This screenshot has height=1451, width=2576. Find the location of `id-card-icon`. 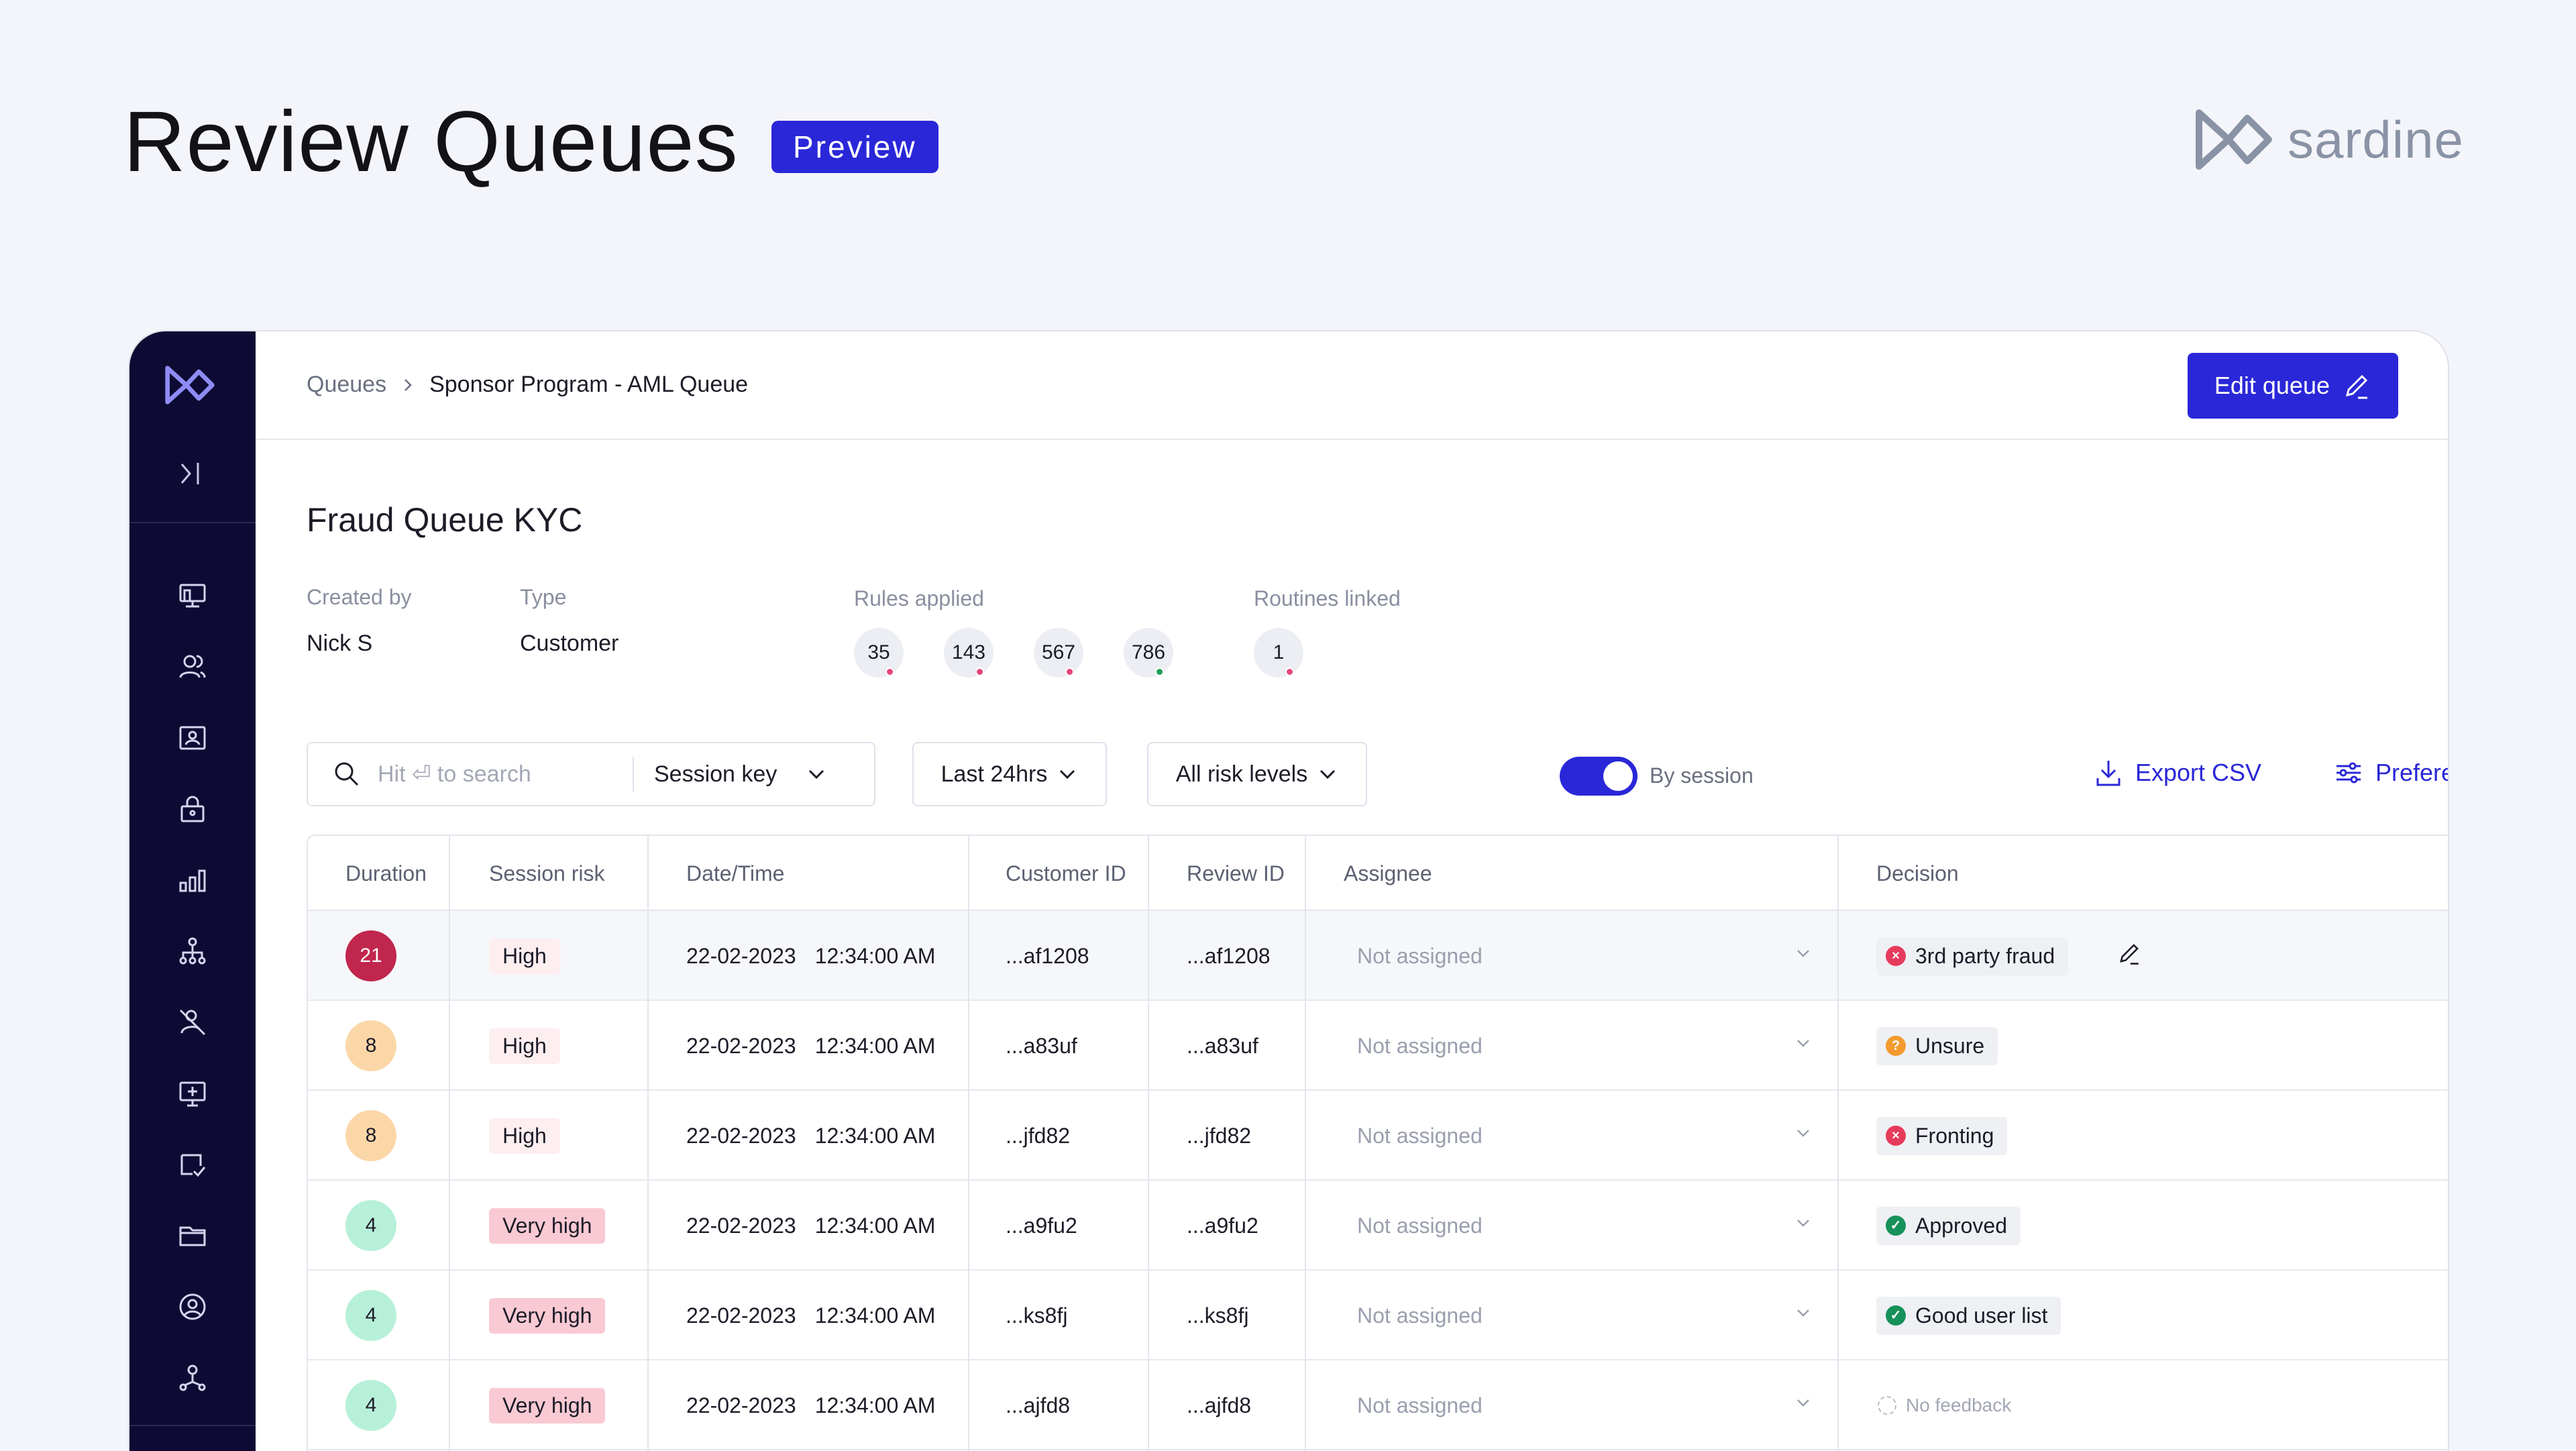

id-card-icon is located at coordinates (192, 738).